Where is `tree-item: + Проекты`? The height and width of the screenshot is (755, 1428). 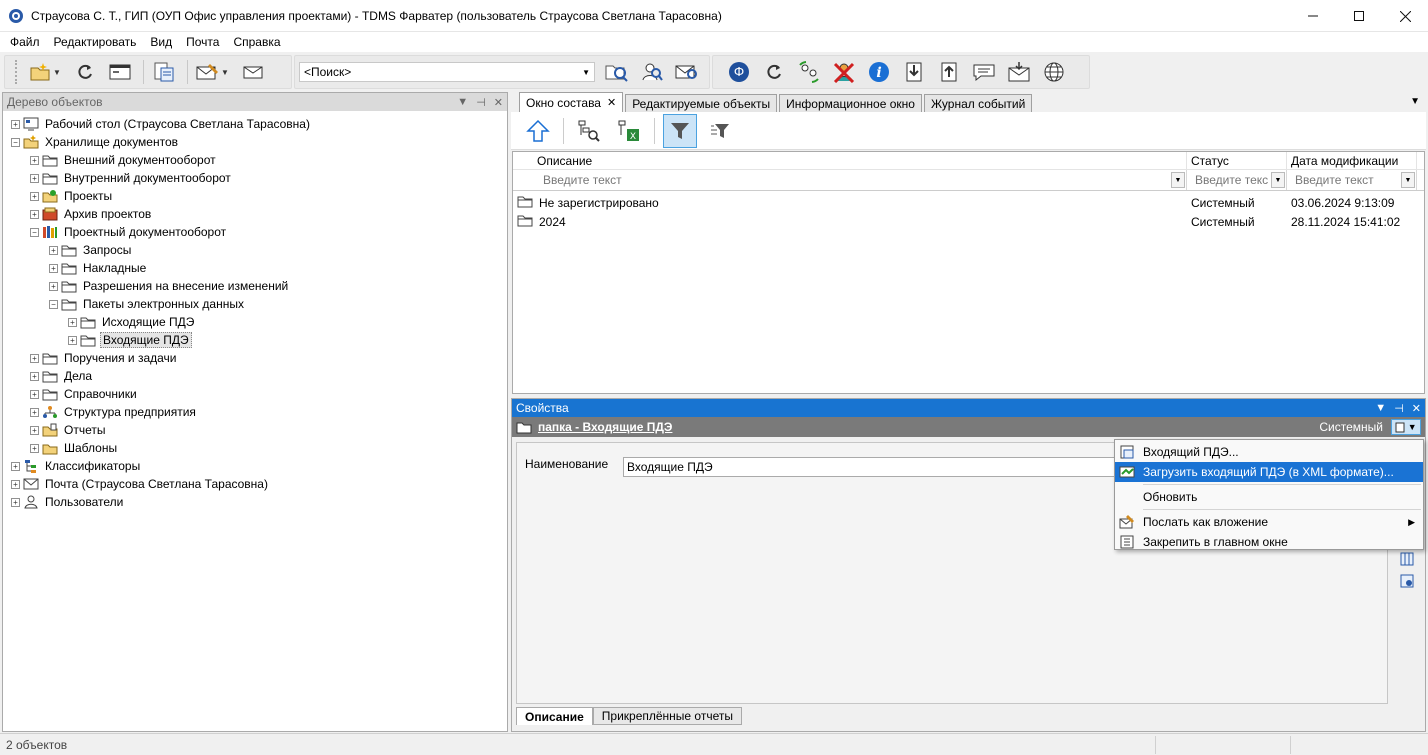 tree-item: + Проекты is located at coordinates (255, 196).